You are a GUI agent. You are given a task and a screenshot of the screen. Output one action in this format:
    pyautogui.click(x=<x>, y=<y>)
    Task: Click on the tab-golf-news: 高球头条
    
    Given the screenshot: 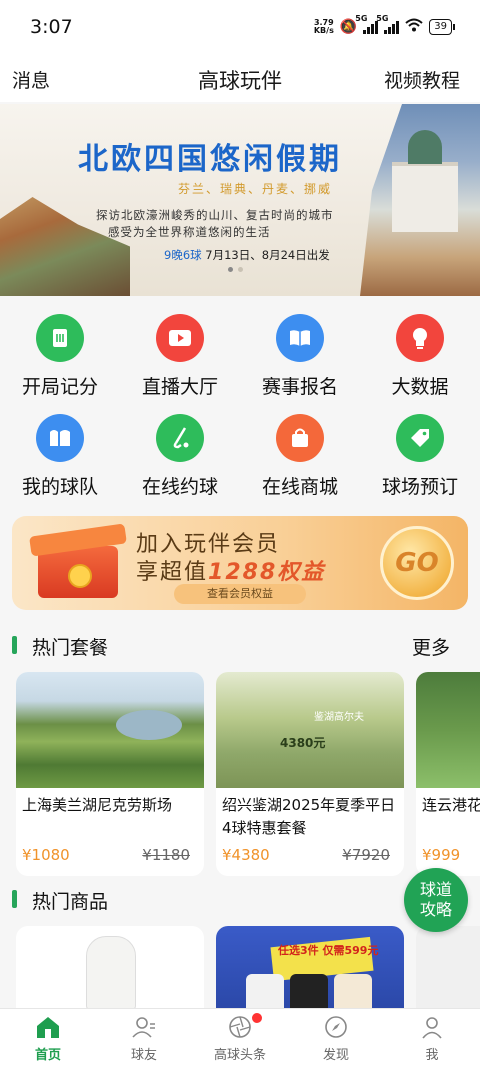 What is the action you would take?
    pyautogui.click(x=240, y=1037)
    